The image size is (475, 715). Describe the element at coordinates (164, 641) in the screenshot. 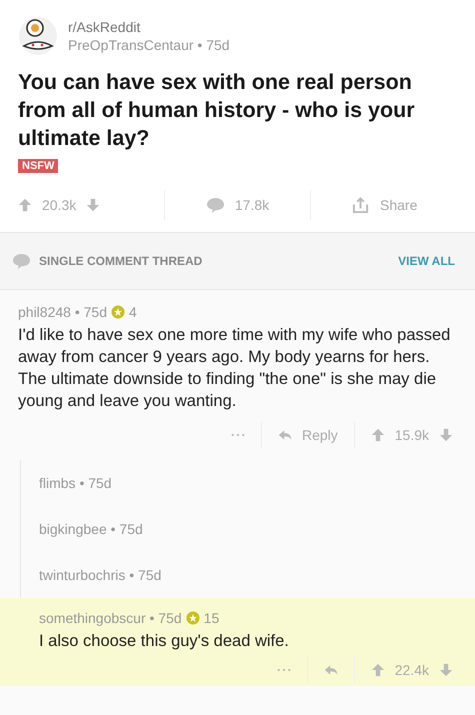

I see `comment-body: I also choose this guy's dead wife.` at that location.